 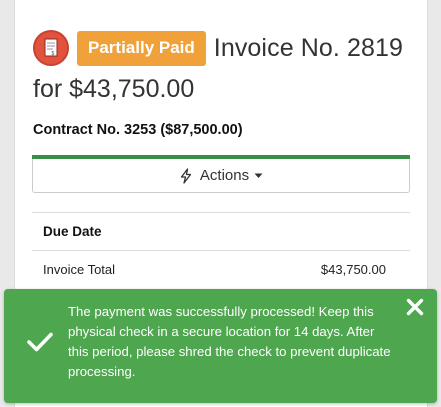 I want to click on actions-label: Actions, so click(x=224, y=175).